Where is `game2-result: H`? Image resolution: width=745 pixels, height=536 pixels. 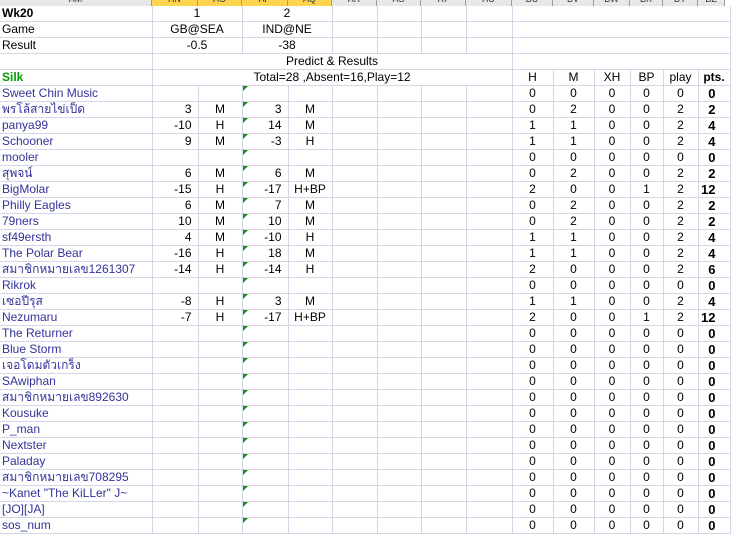 game2-result: H is located at coordinates (310, 237).